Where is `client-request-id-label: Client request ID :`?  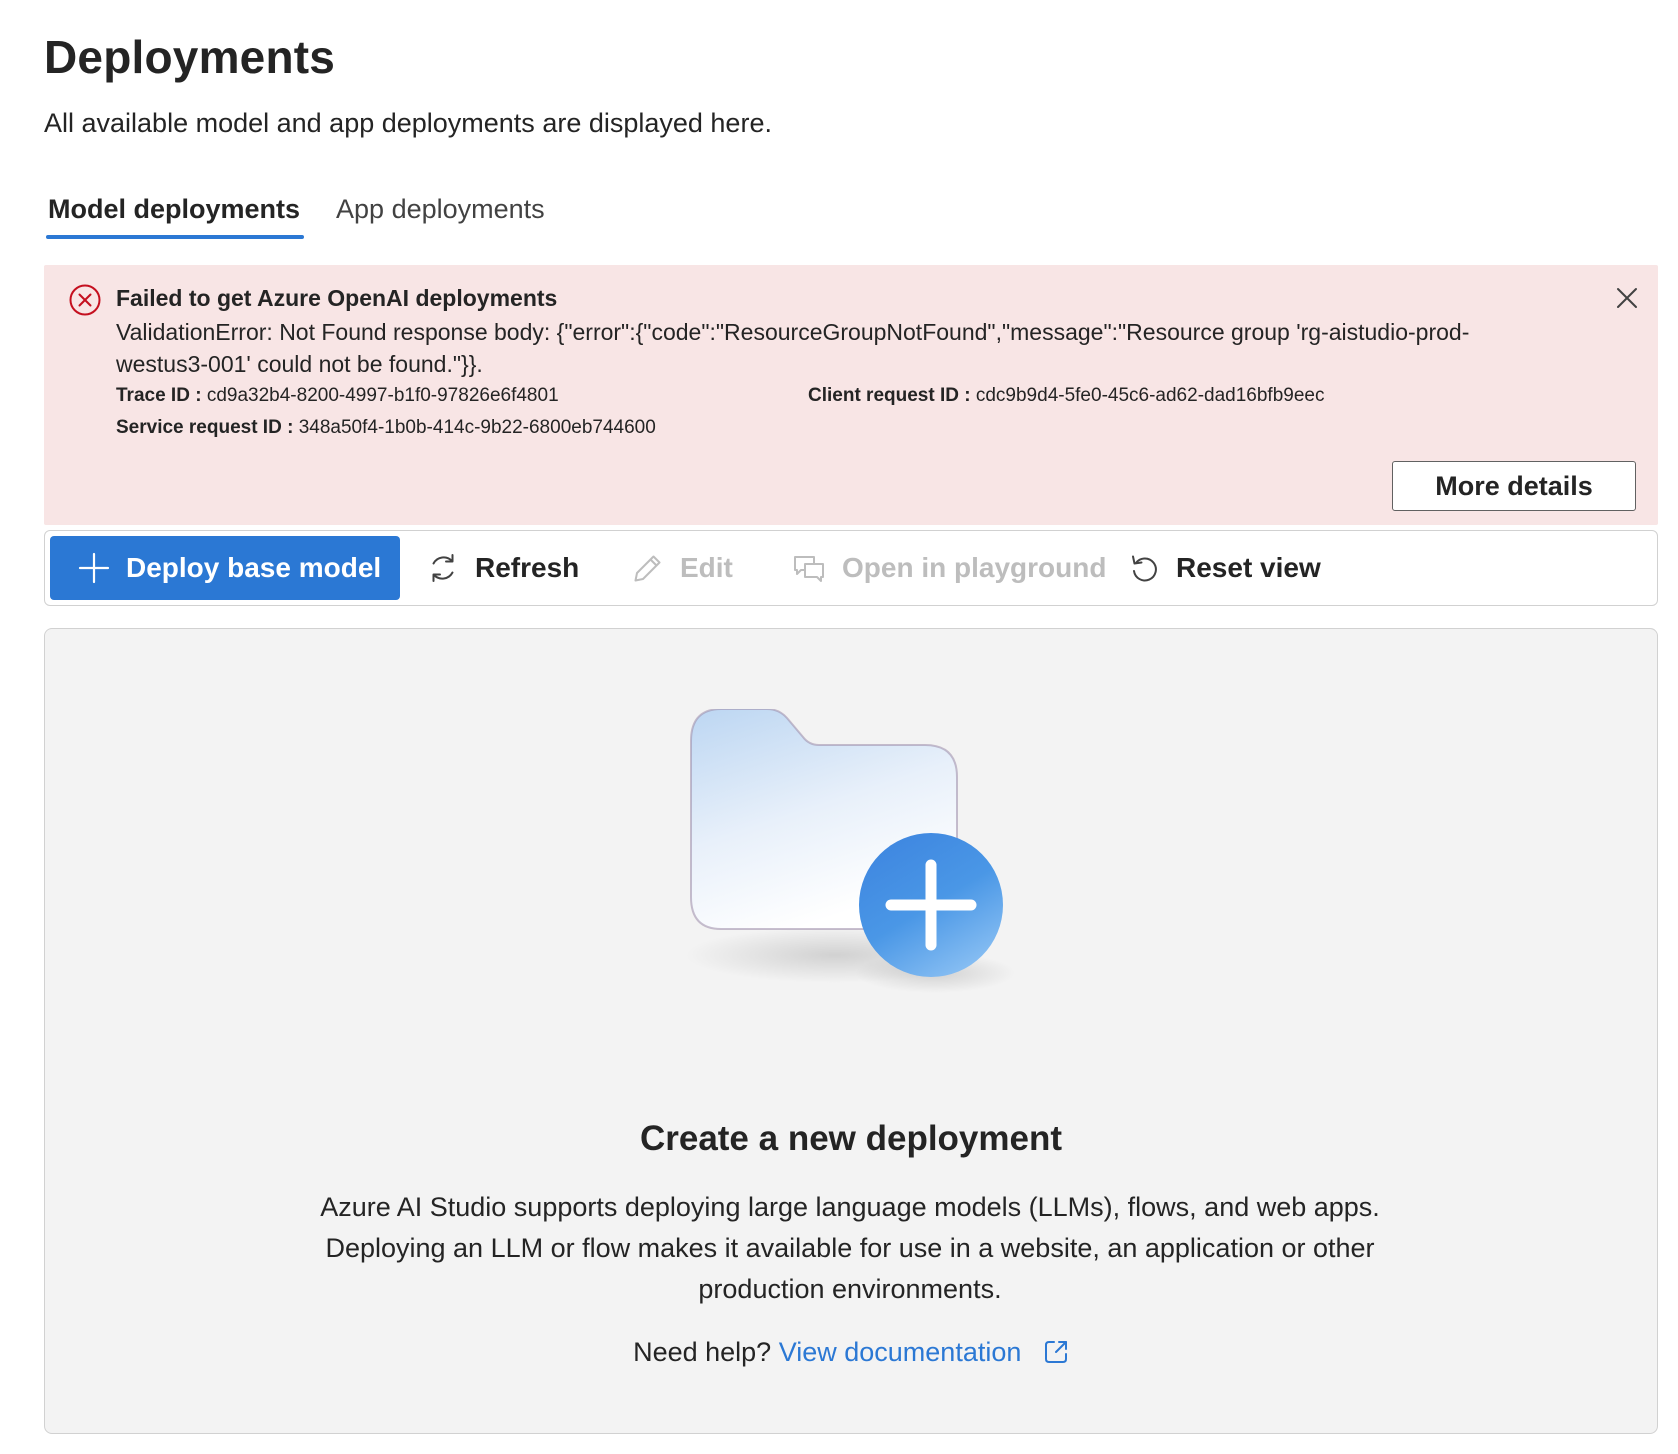
client-request-id-label: Client request ID : is located at coordinates (889, 395).